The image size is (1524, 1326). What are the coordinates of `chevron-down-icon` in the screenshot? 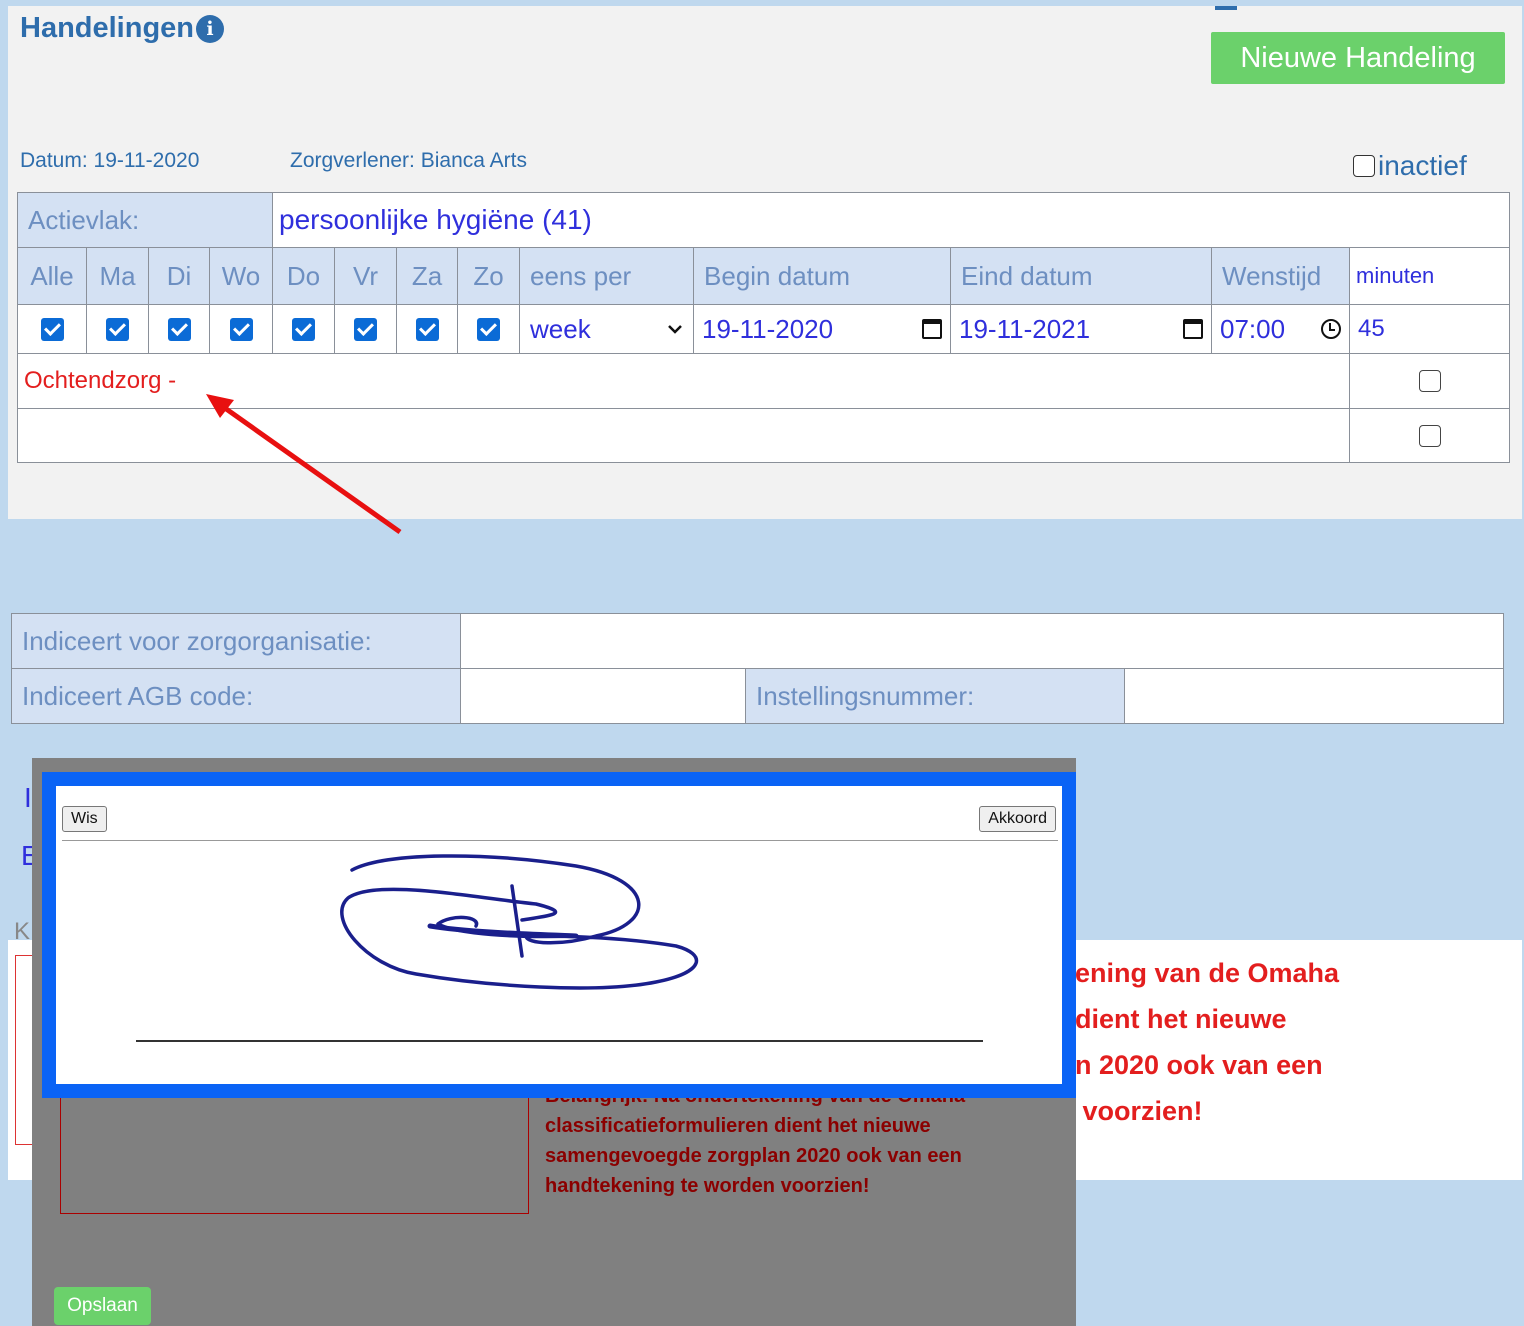 It's located at (675, 329).